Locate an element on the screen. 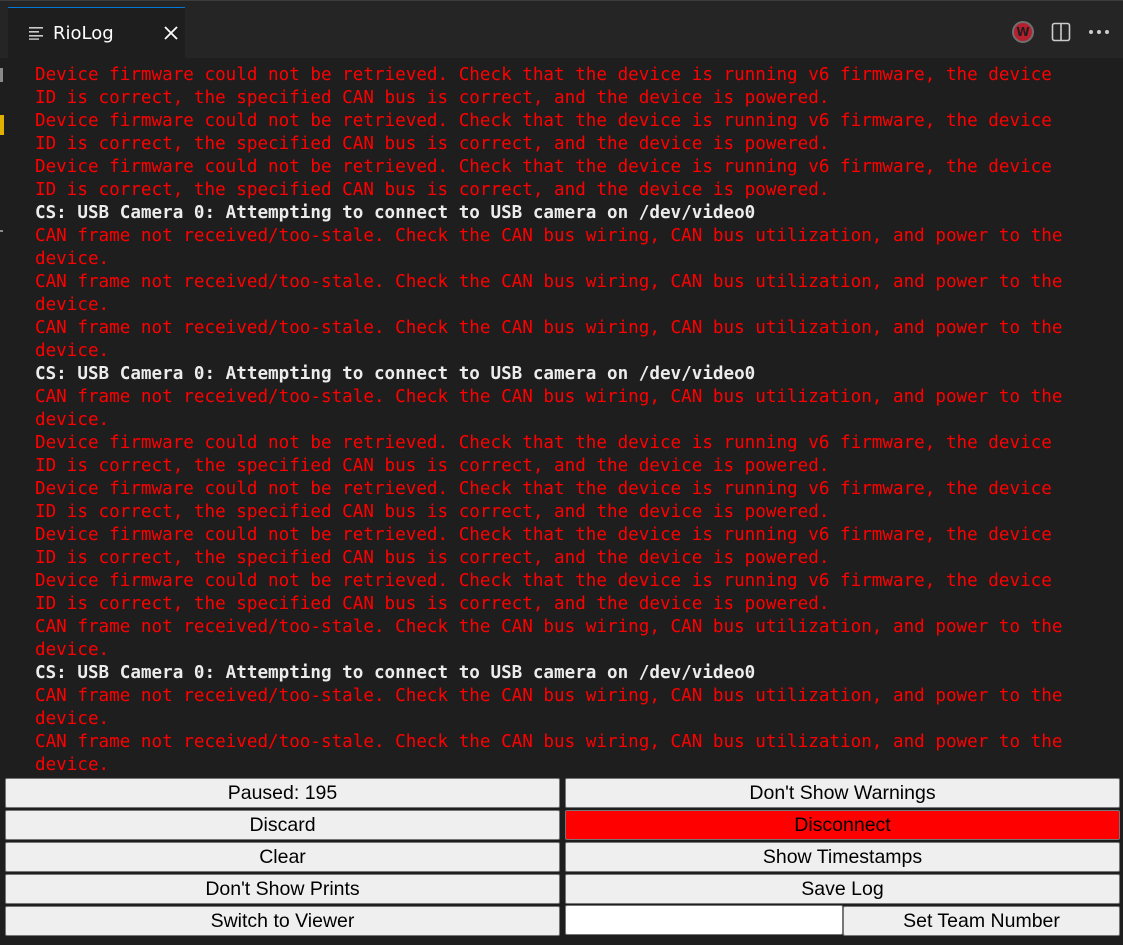 This screenshot has height=945, width=1123. editor-tab-bar: RioLog W is located at coordinates (561, 29).